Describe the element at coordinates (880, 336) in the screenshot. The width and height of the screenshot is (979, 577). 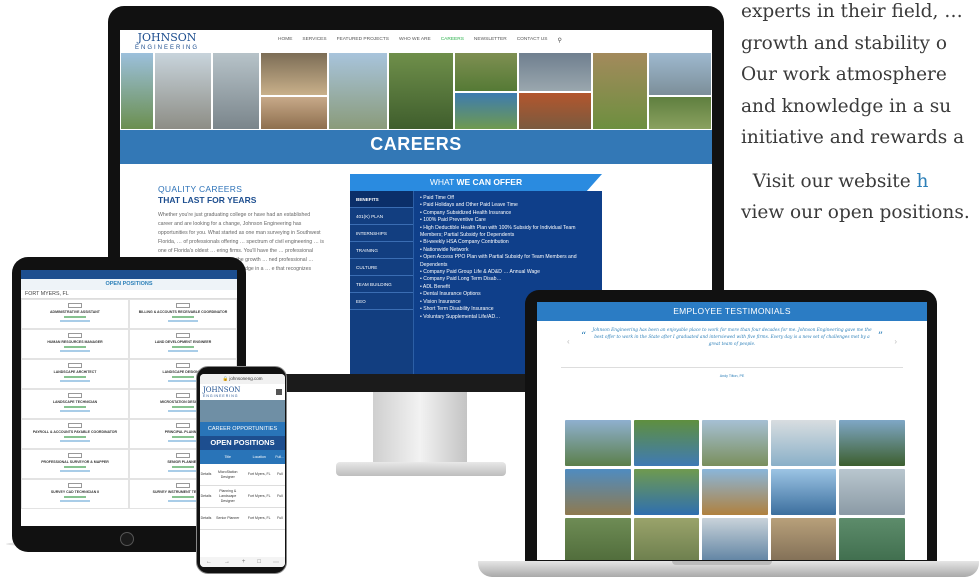
I see `quote-close-icon: ”` at that location.